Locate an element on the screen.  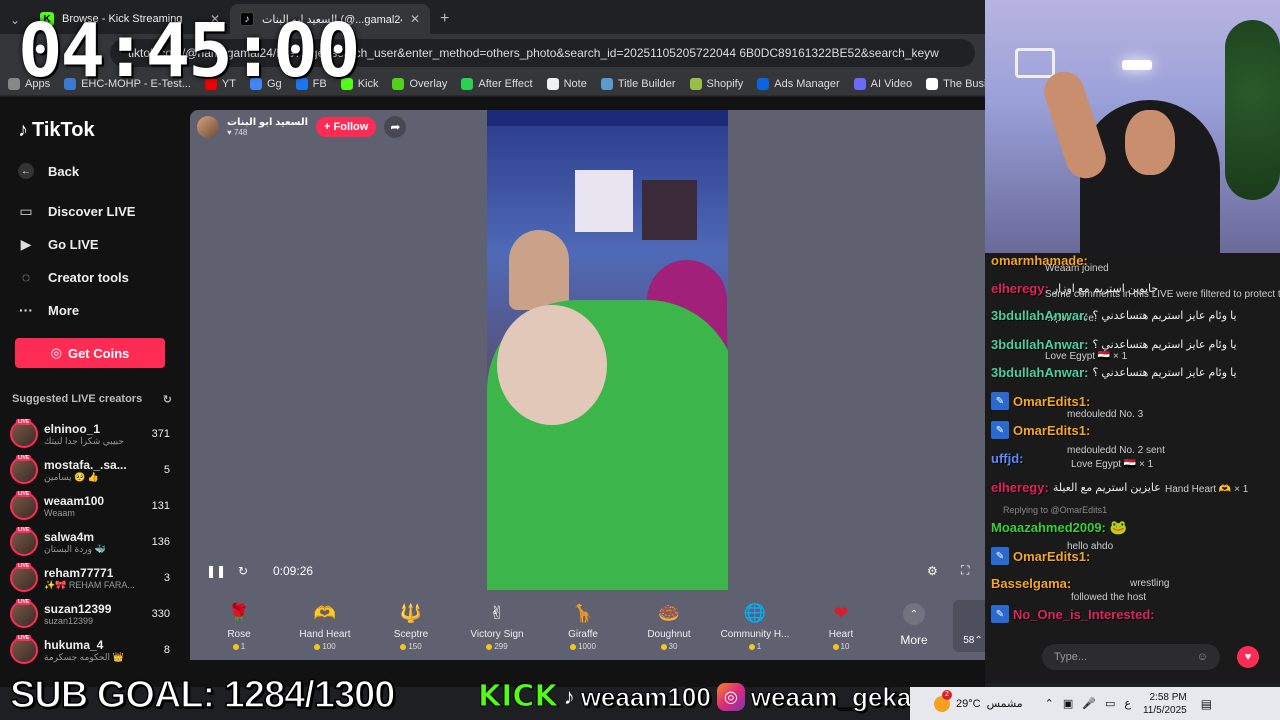
suggested-creator: LIVE hukuma_4 الحكومه جسكرمة 👑 8 is located at coordinates (90, 650).